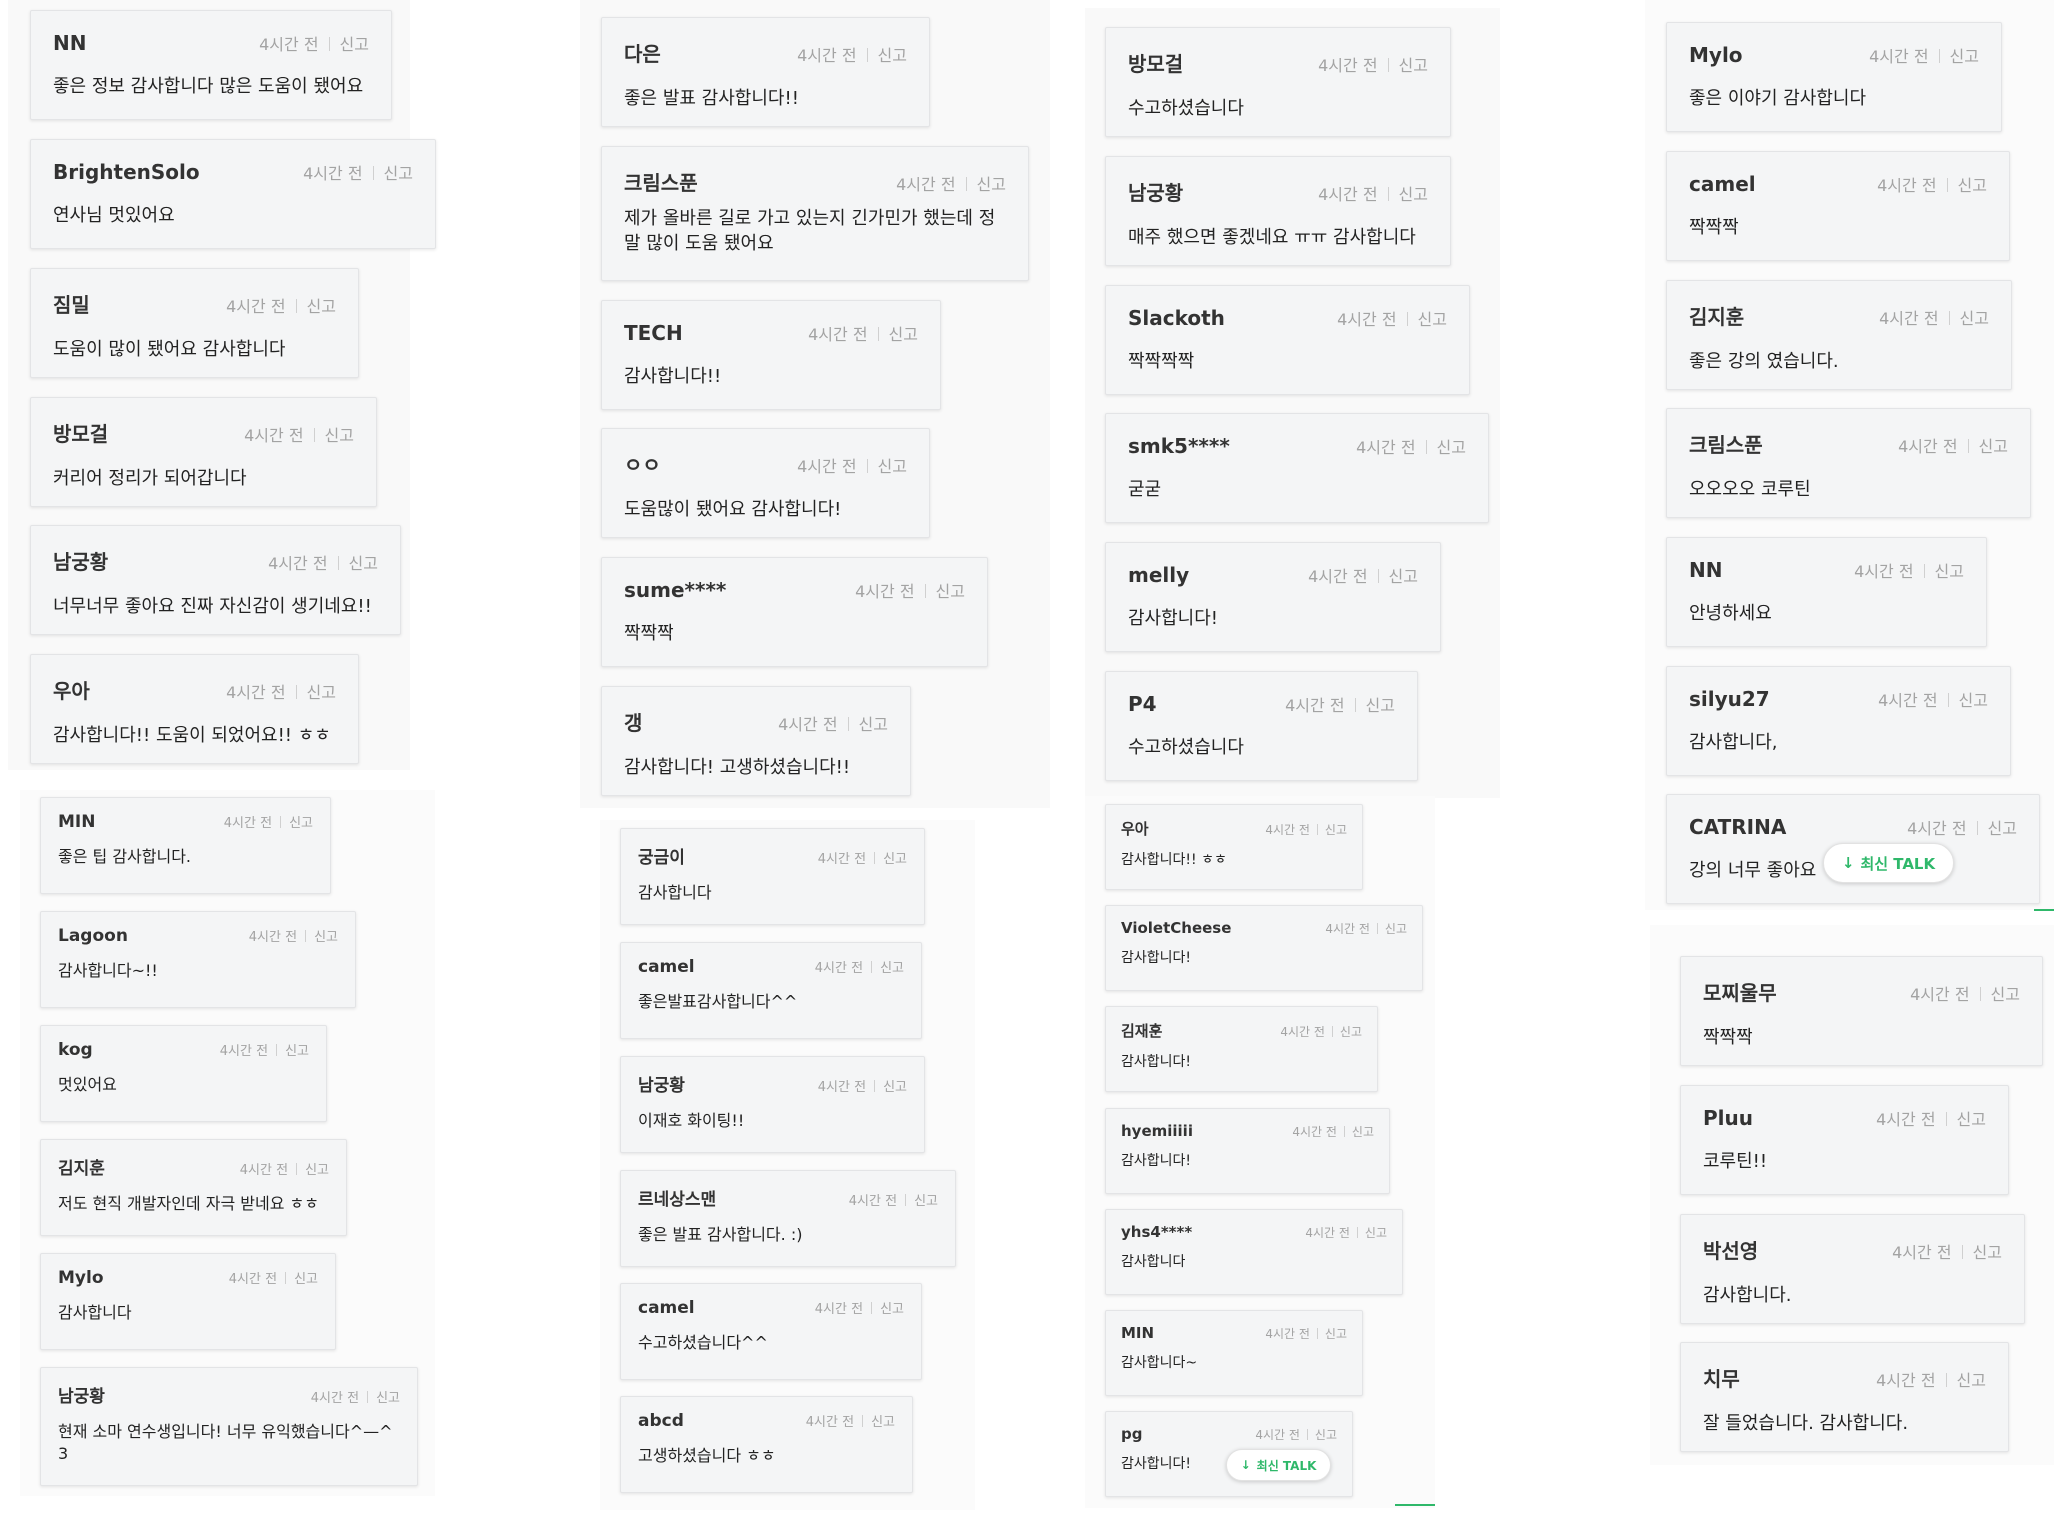 The height and width of the screenshot is (1516, 2054). I want to click on comment-message: 멋있어요, so click(87, 1084).